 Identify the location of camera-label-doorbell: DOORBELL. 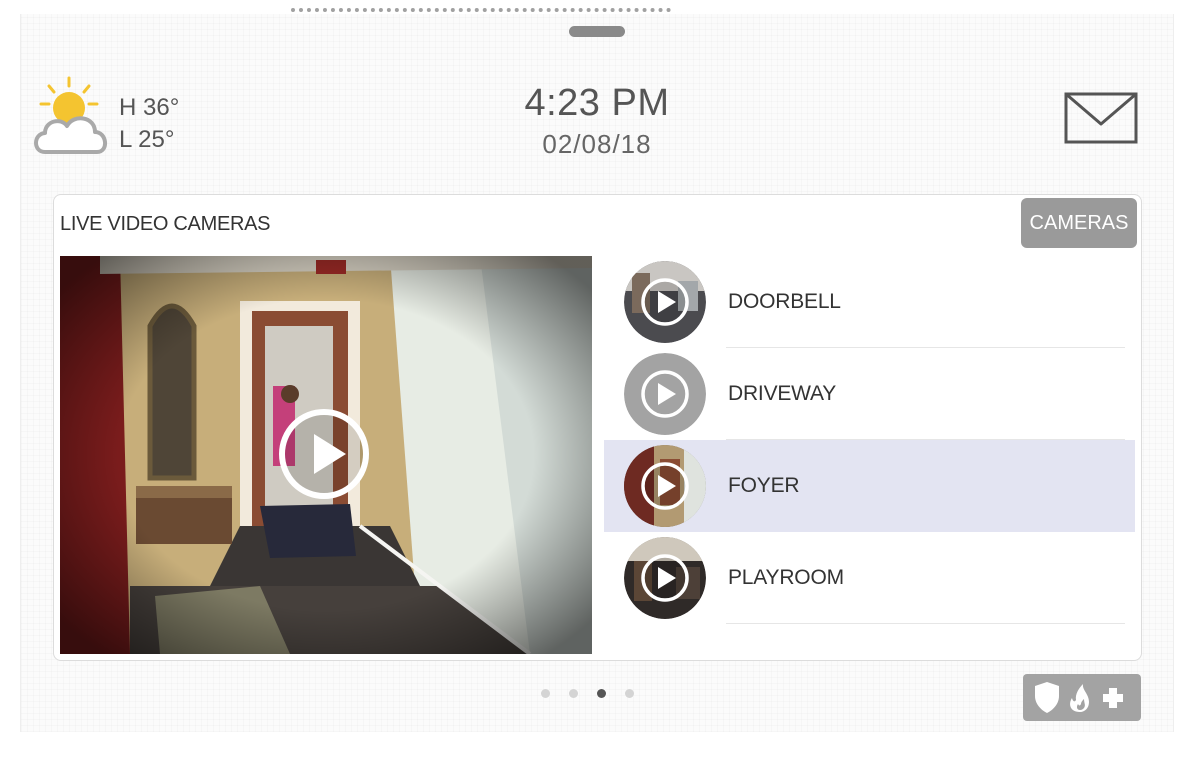
(784, 301).